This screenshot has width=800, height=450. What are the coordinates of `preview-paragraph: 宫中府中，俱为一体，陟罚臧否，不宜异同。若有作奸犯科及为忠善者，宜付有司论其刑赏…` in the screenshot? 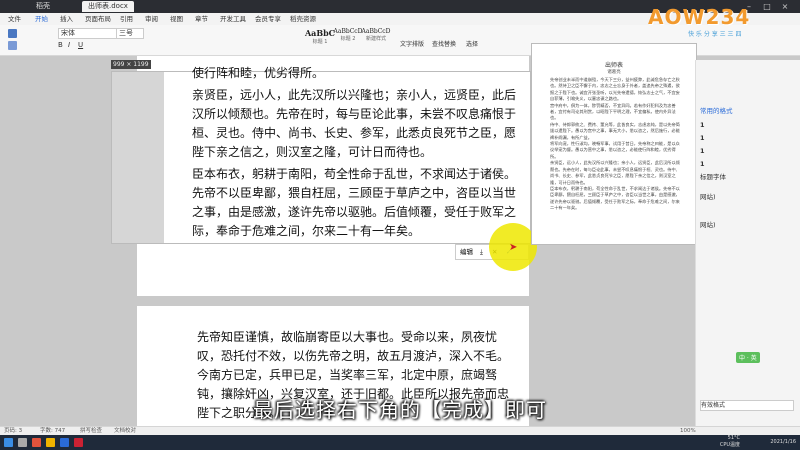 It's located at (613, 111).